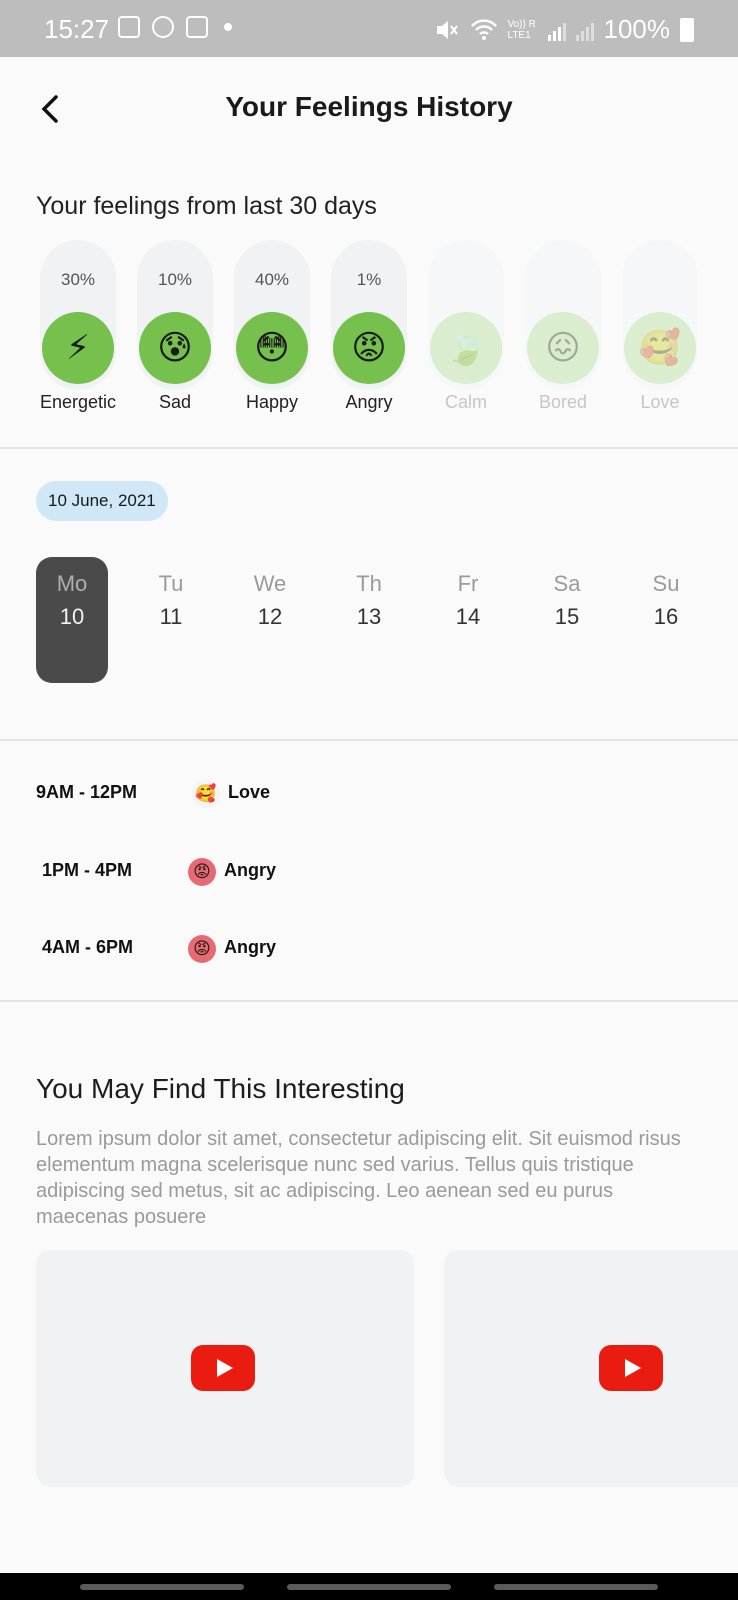 Image resolution: width=738 pixels, height=1600 pixels. What do you see at coordinates (171, 583) in the screenshot?
I see `day-name: Tu` at bounding box center [171, 583].